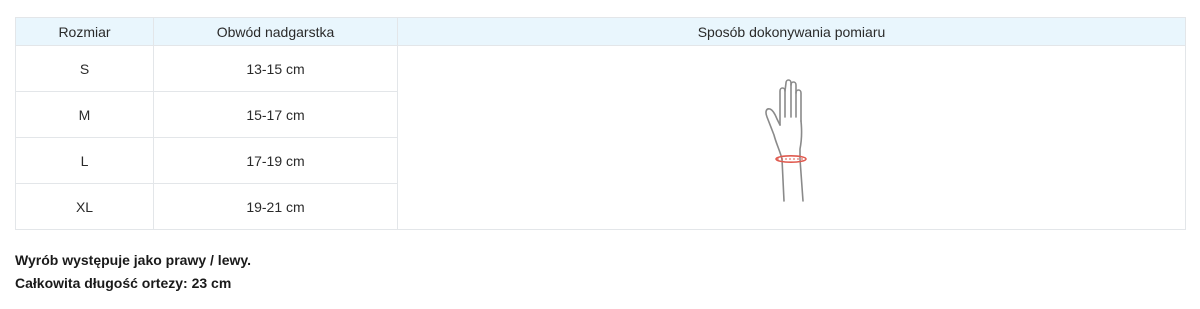 This screenshot has height=309, width=1200. What do you see at coordinates (275, 31) in the screenshot?
I see `header-wrist-circumference: Obwód nadgarstka` at bounding box center [275, 31].